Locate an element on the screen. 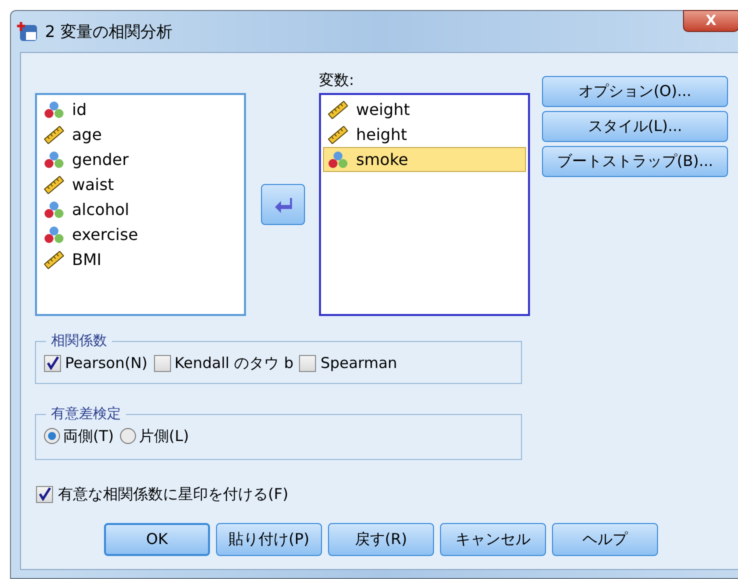 The width and height of the screenshot is (738, 579). group-title: 有意差検定 is located at coordinates (86, 414).